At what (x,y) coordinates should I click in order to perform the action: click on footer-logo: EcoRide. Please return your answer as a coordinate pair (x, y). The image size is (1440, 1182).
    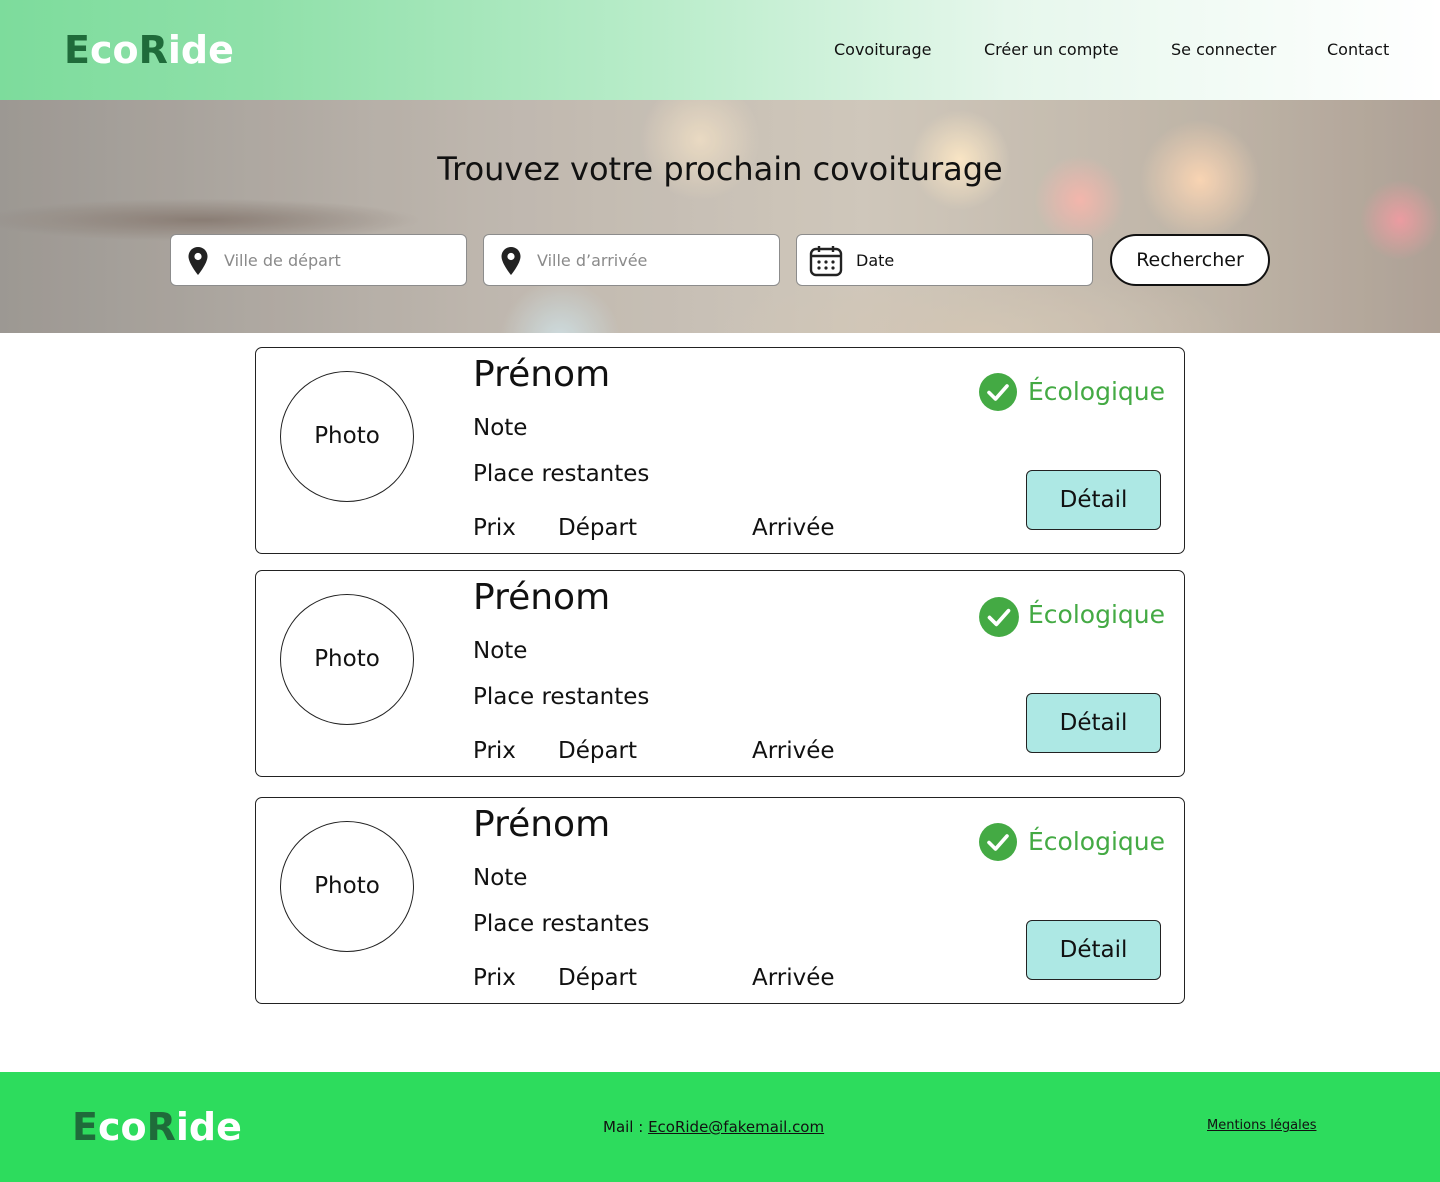
    Looking at the image, I should click on (157, 1127).